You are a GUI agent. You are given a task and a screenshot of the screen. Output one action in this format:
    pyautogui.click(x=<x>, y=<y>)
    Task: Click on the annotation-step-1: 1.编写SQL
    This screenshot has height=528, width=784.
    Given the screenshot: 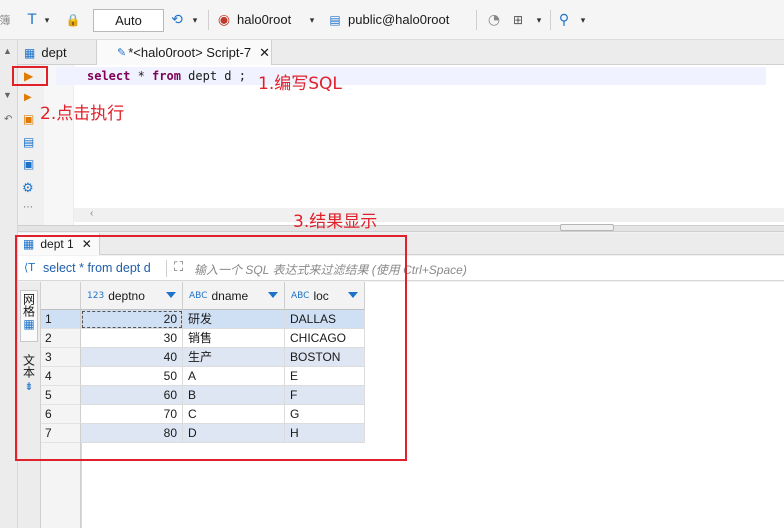 What is the action you would take?
    pyautogui.click(x=300, y=84)
    